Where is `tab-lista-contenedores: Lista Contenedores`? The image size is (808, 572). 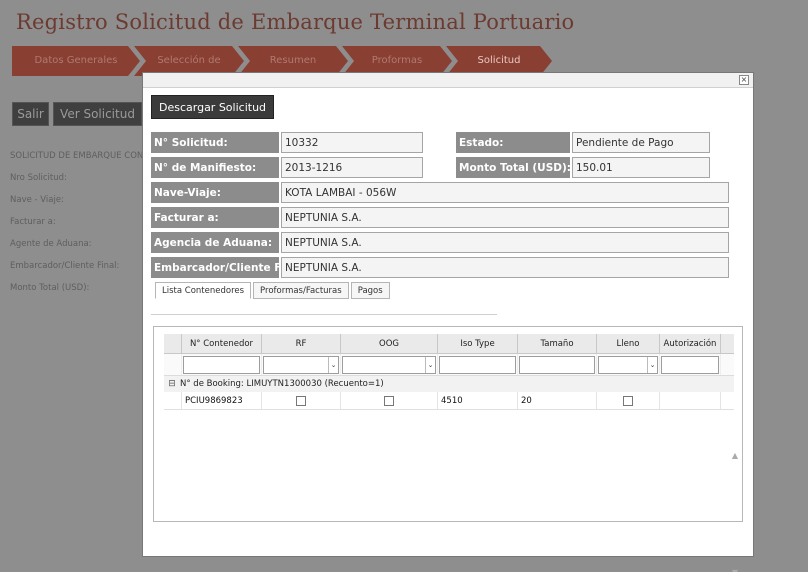
tab-lista-contenedores: Lista Contenedores is located at coordinates (203, 290).